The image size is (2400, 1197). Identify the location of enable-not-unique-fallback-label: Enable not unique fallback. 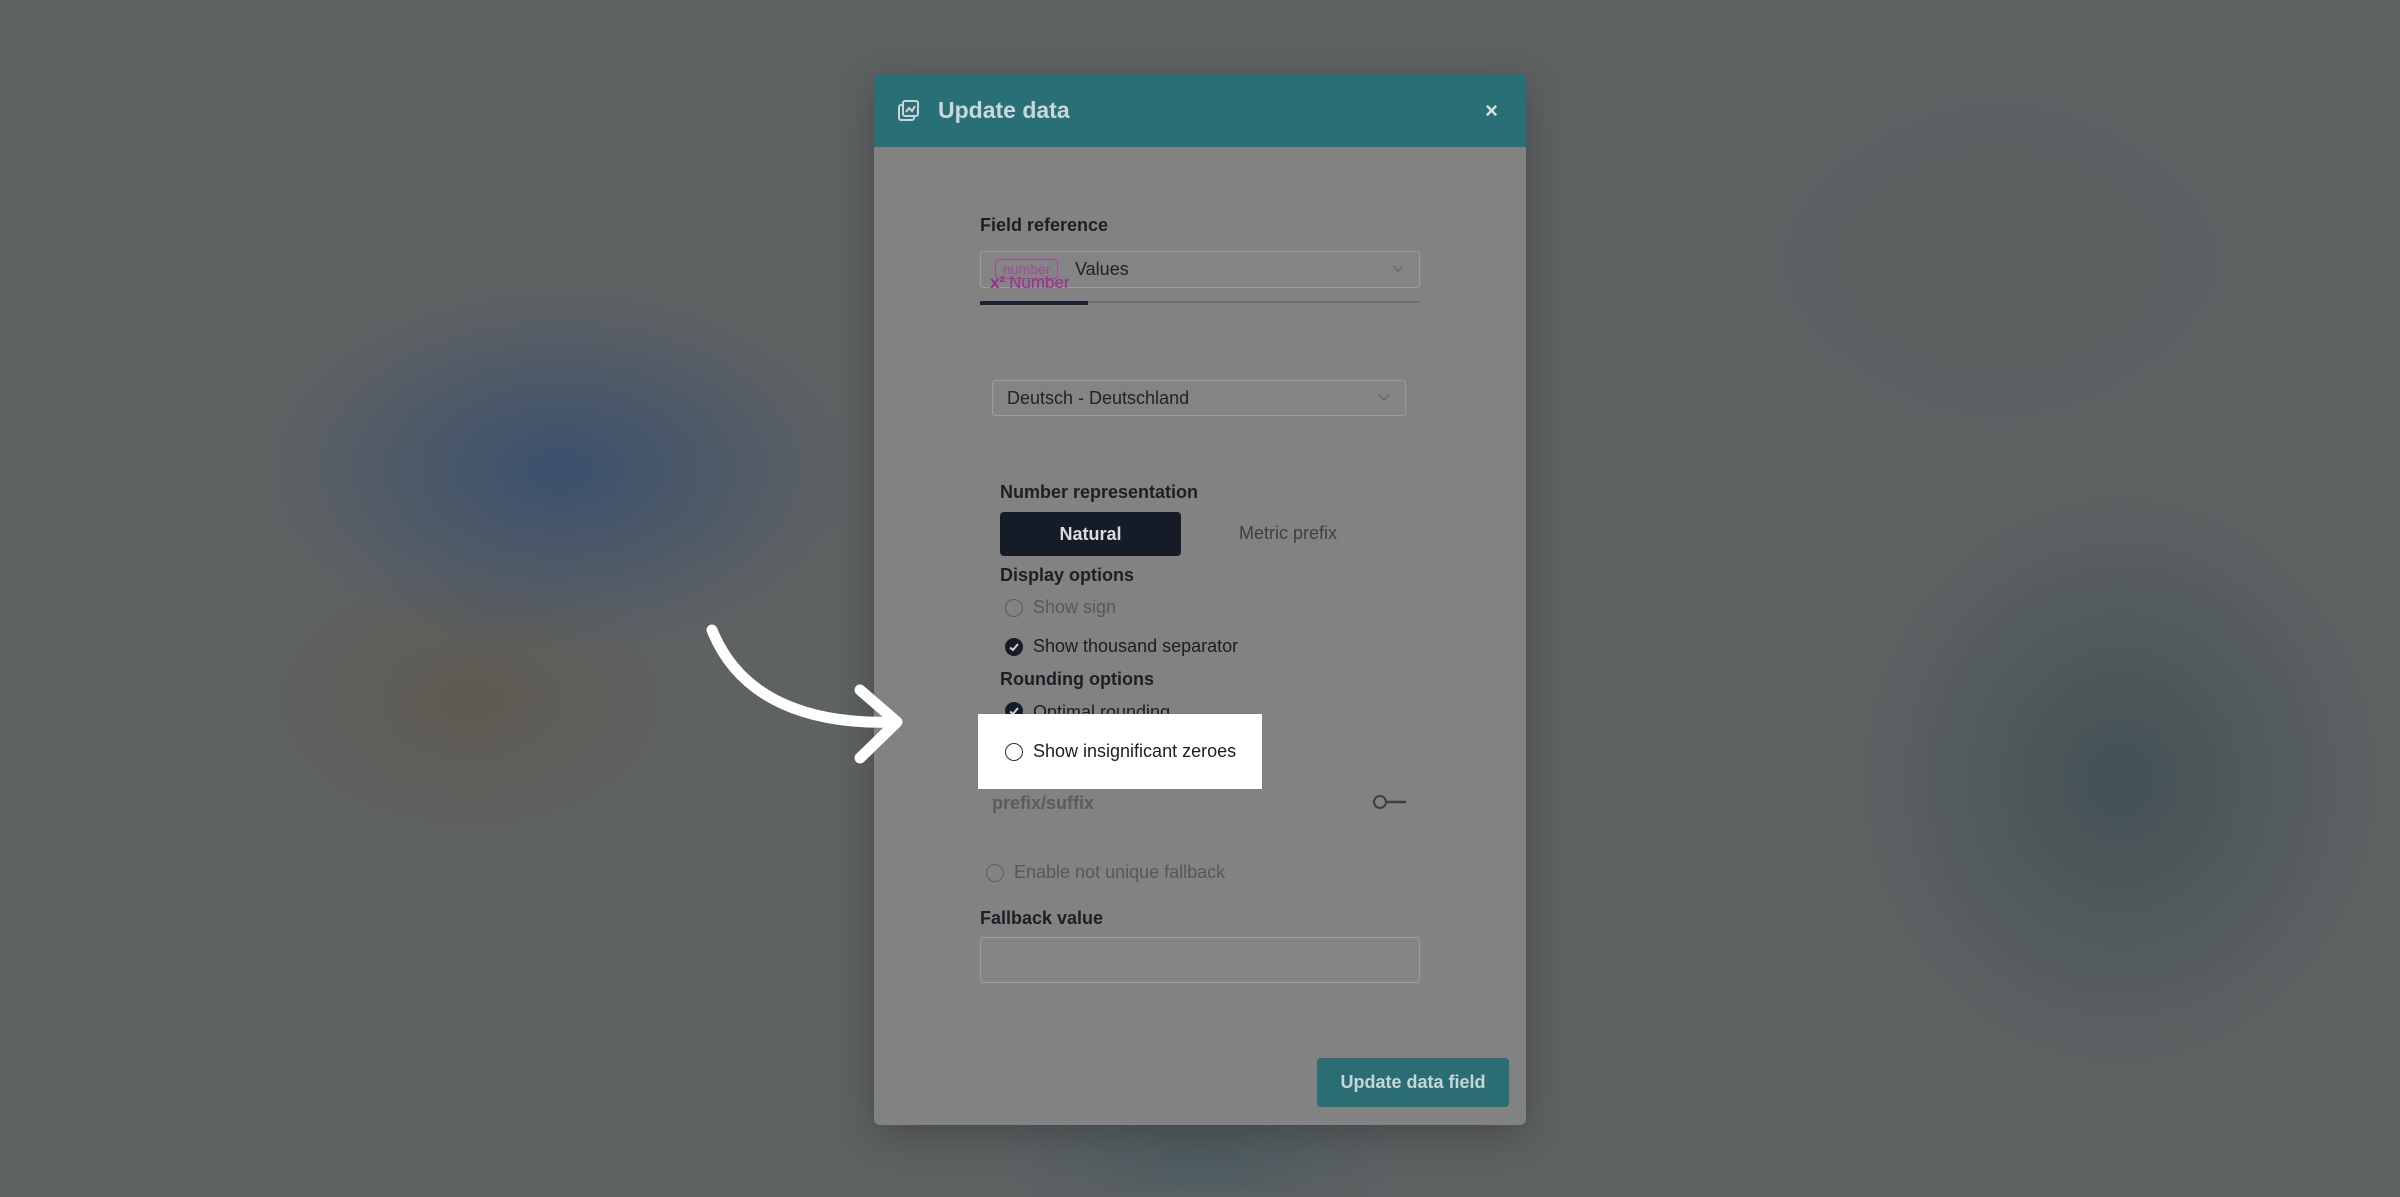
(1120, 872).